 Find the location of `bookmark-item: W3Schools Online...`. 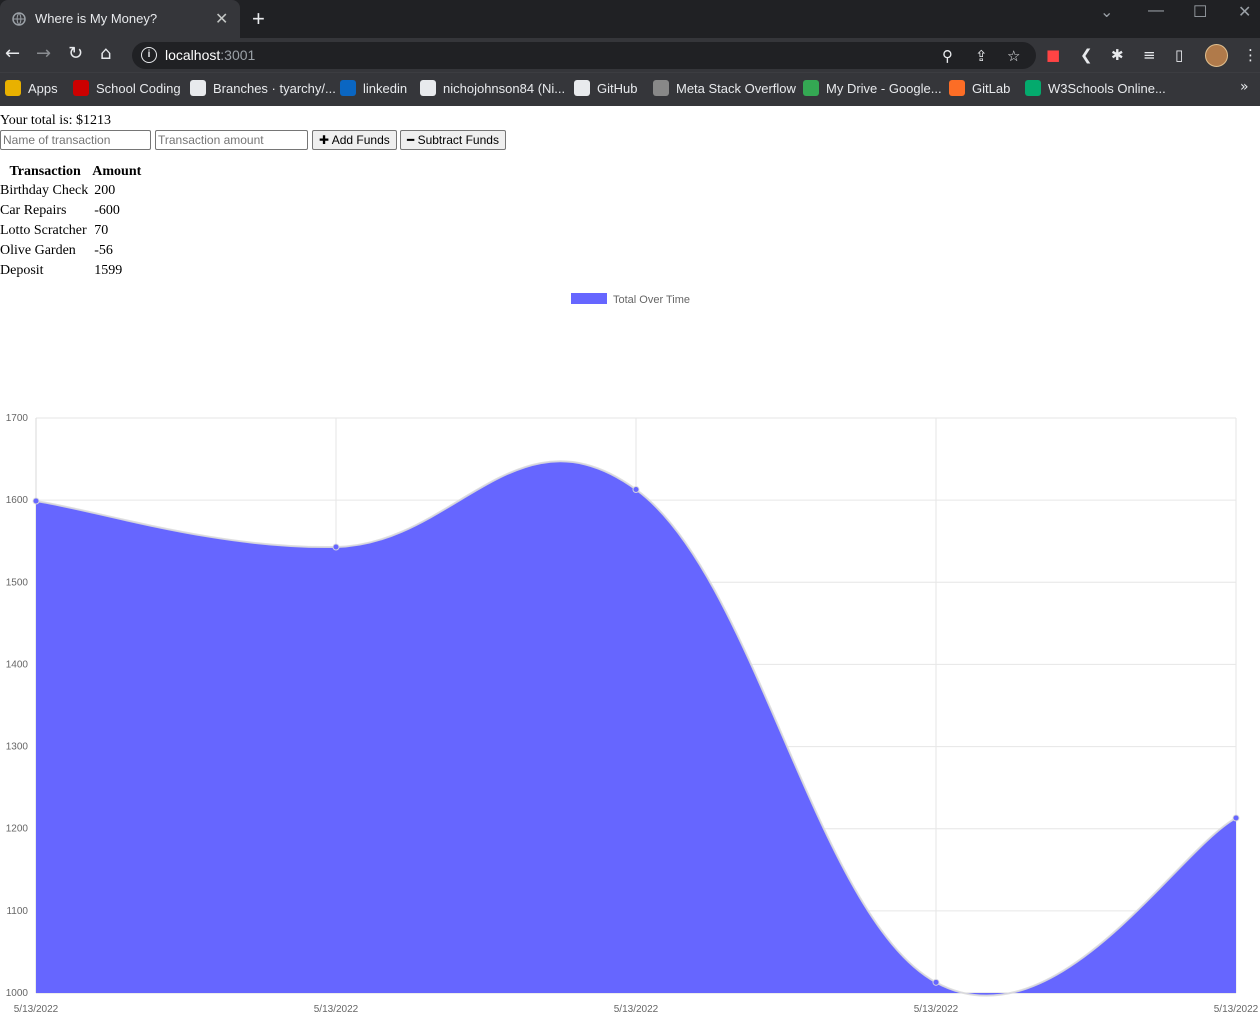

bookmark-item: W3Schools Online... is located at coordinates (1095, 88).